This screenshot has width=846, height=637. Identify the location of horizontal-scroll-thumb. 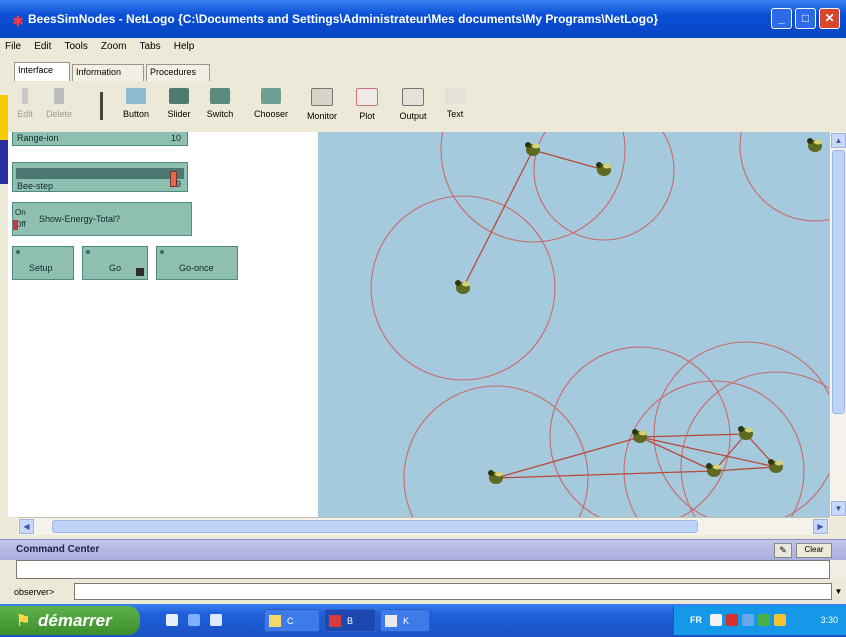
(375, 526).